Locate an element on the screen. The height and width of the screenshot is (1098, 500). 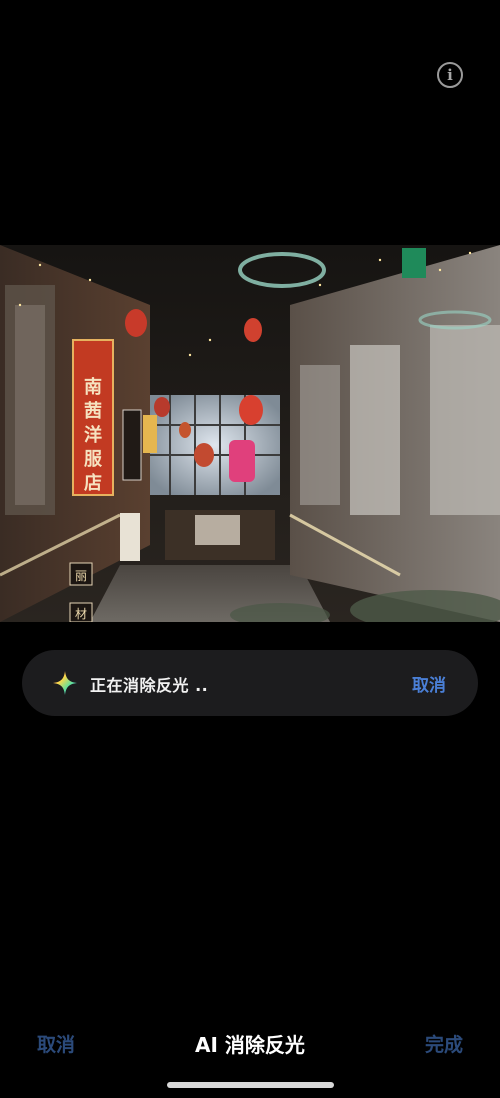
sparkle-icon is located at coordinates (65, 683).